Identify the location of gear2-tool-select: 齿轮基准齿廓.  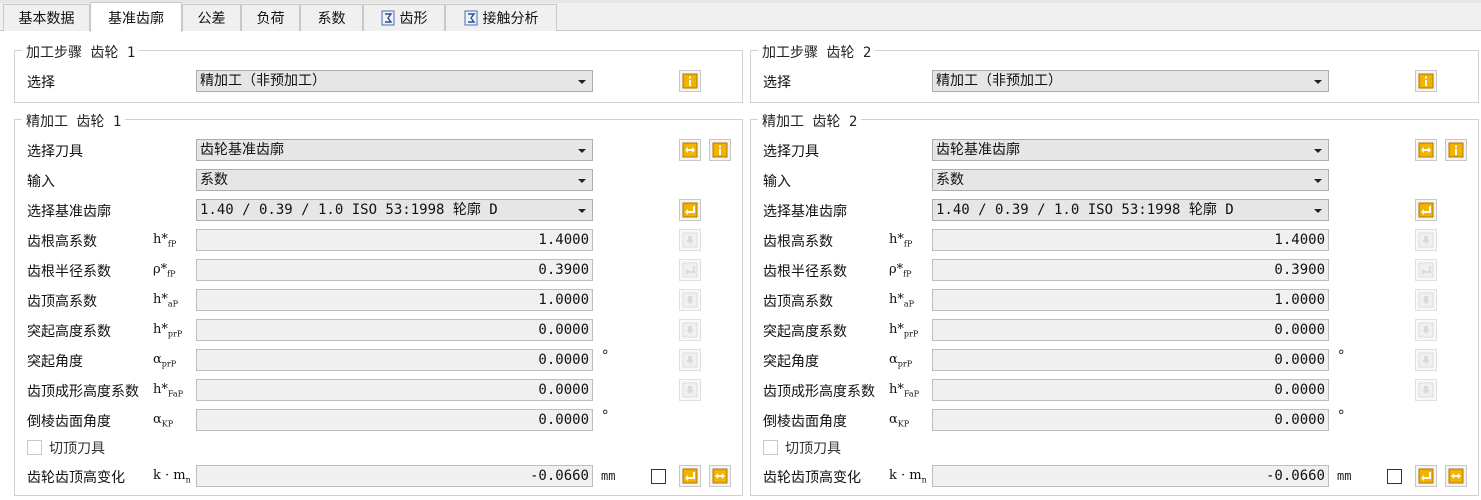
(1130, 150).